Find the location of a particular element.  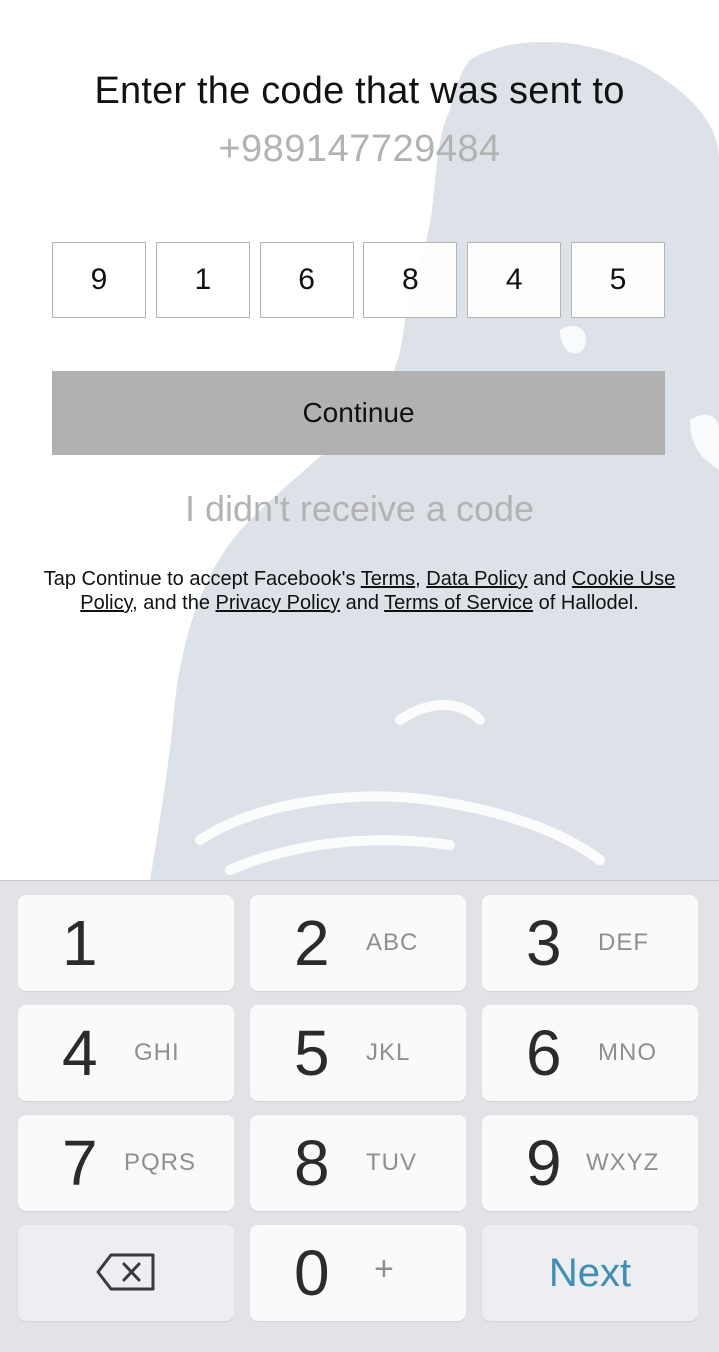

key-digit: 4 is located at coordinates (80, 1053).